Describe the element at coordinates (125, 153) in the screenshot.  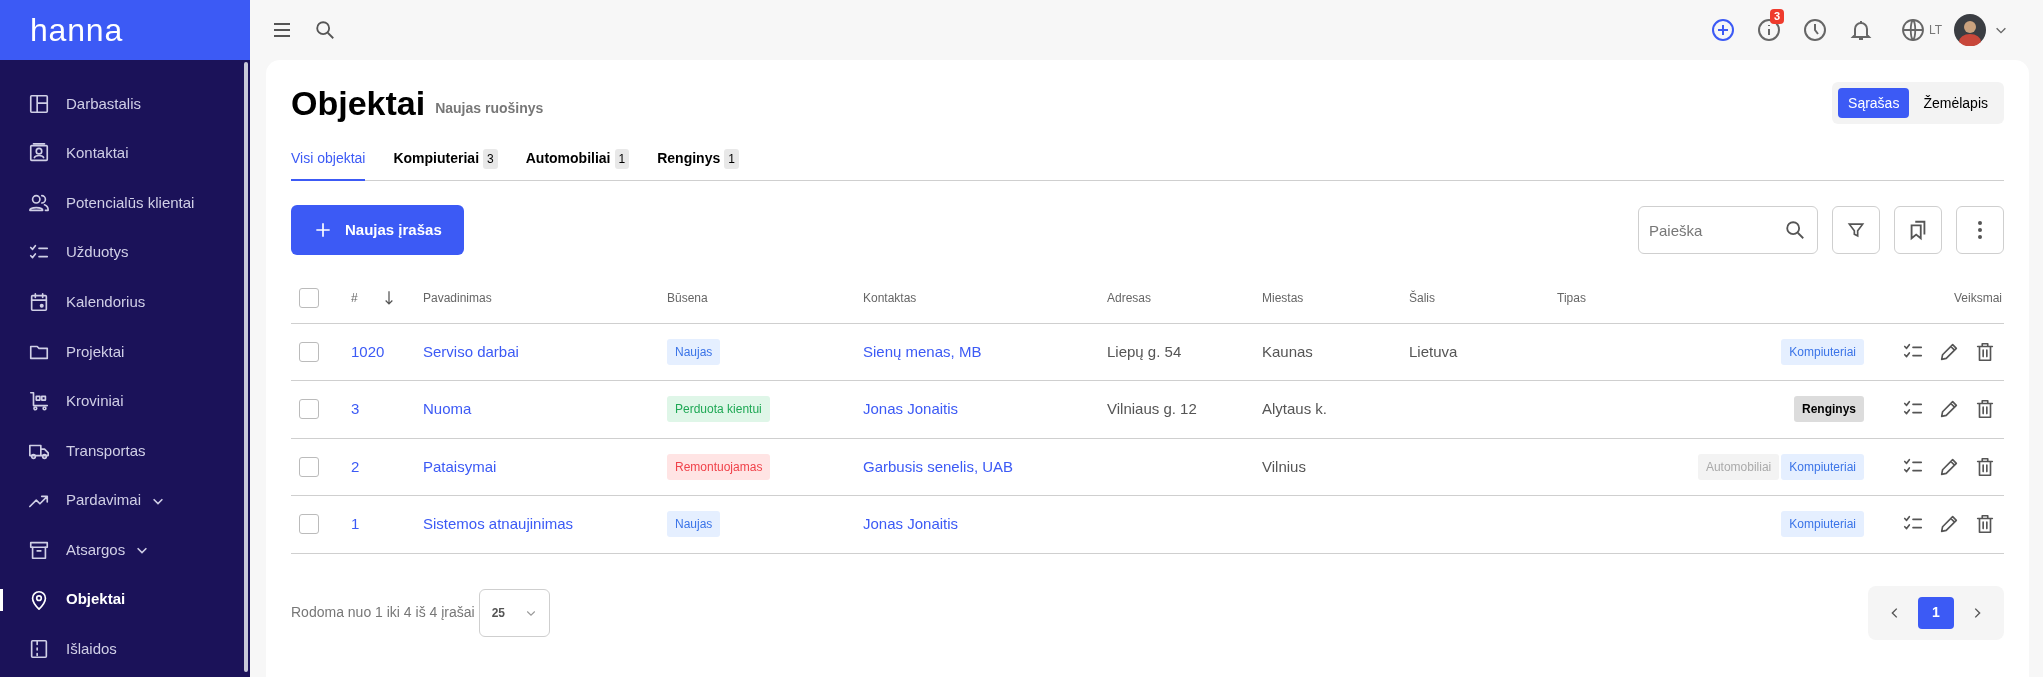
I see `sidebar-item: Kontaktai` at that location.